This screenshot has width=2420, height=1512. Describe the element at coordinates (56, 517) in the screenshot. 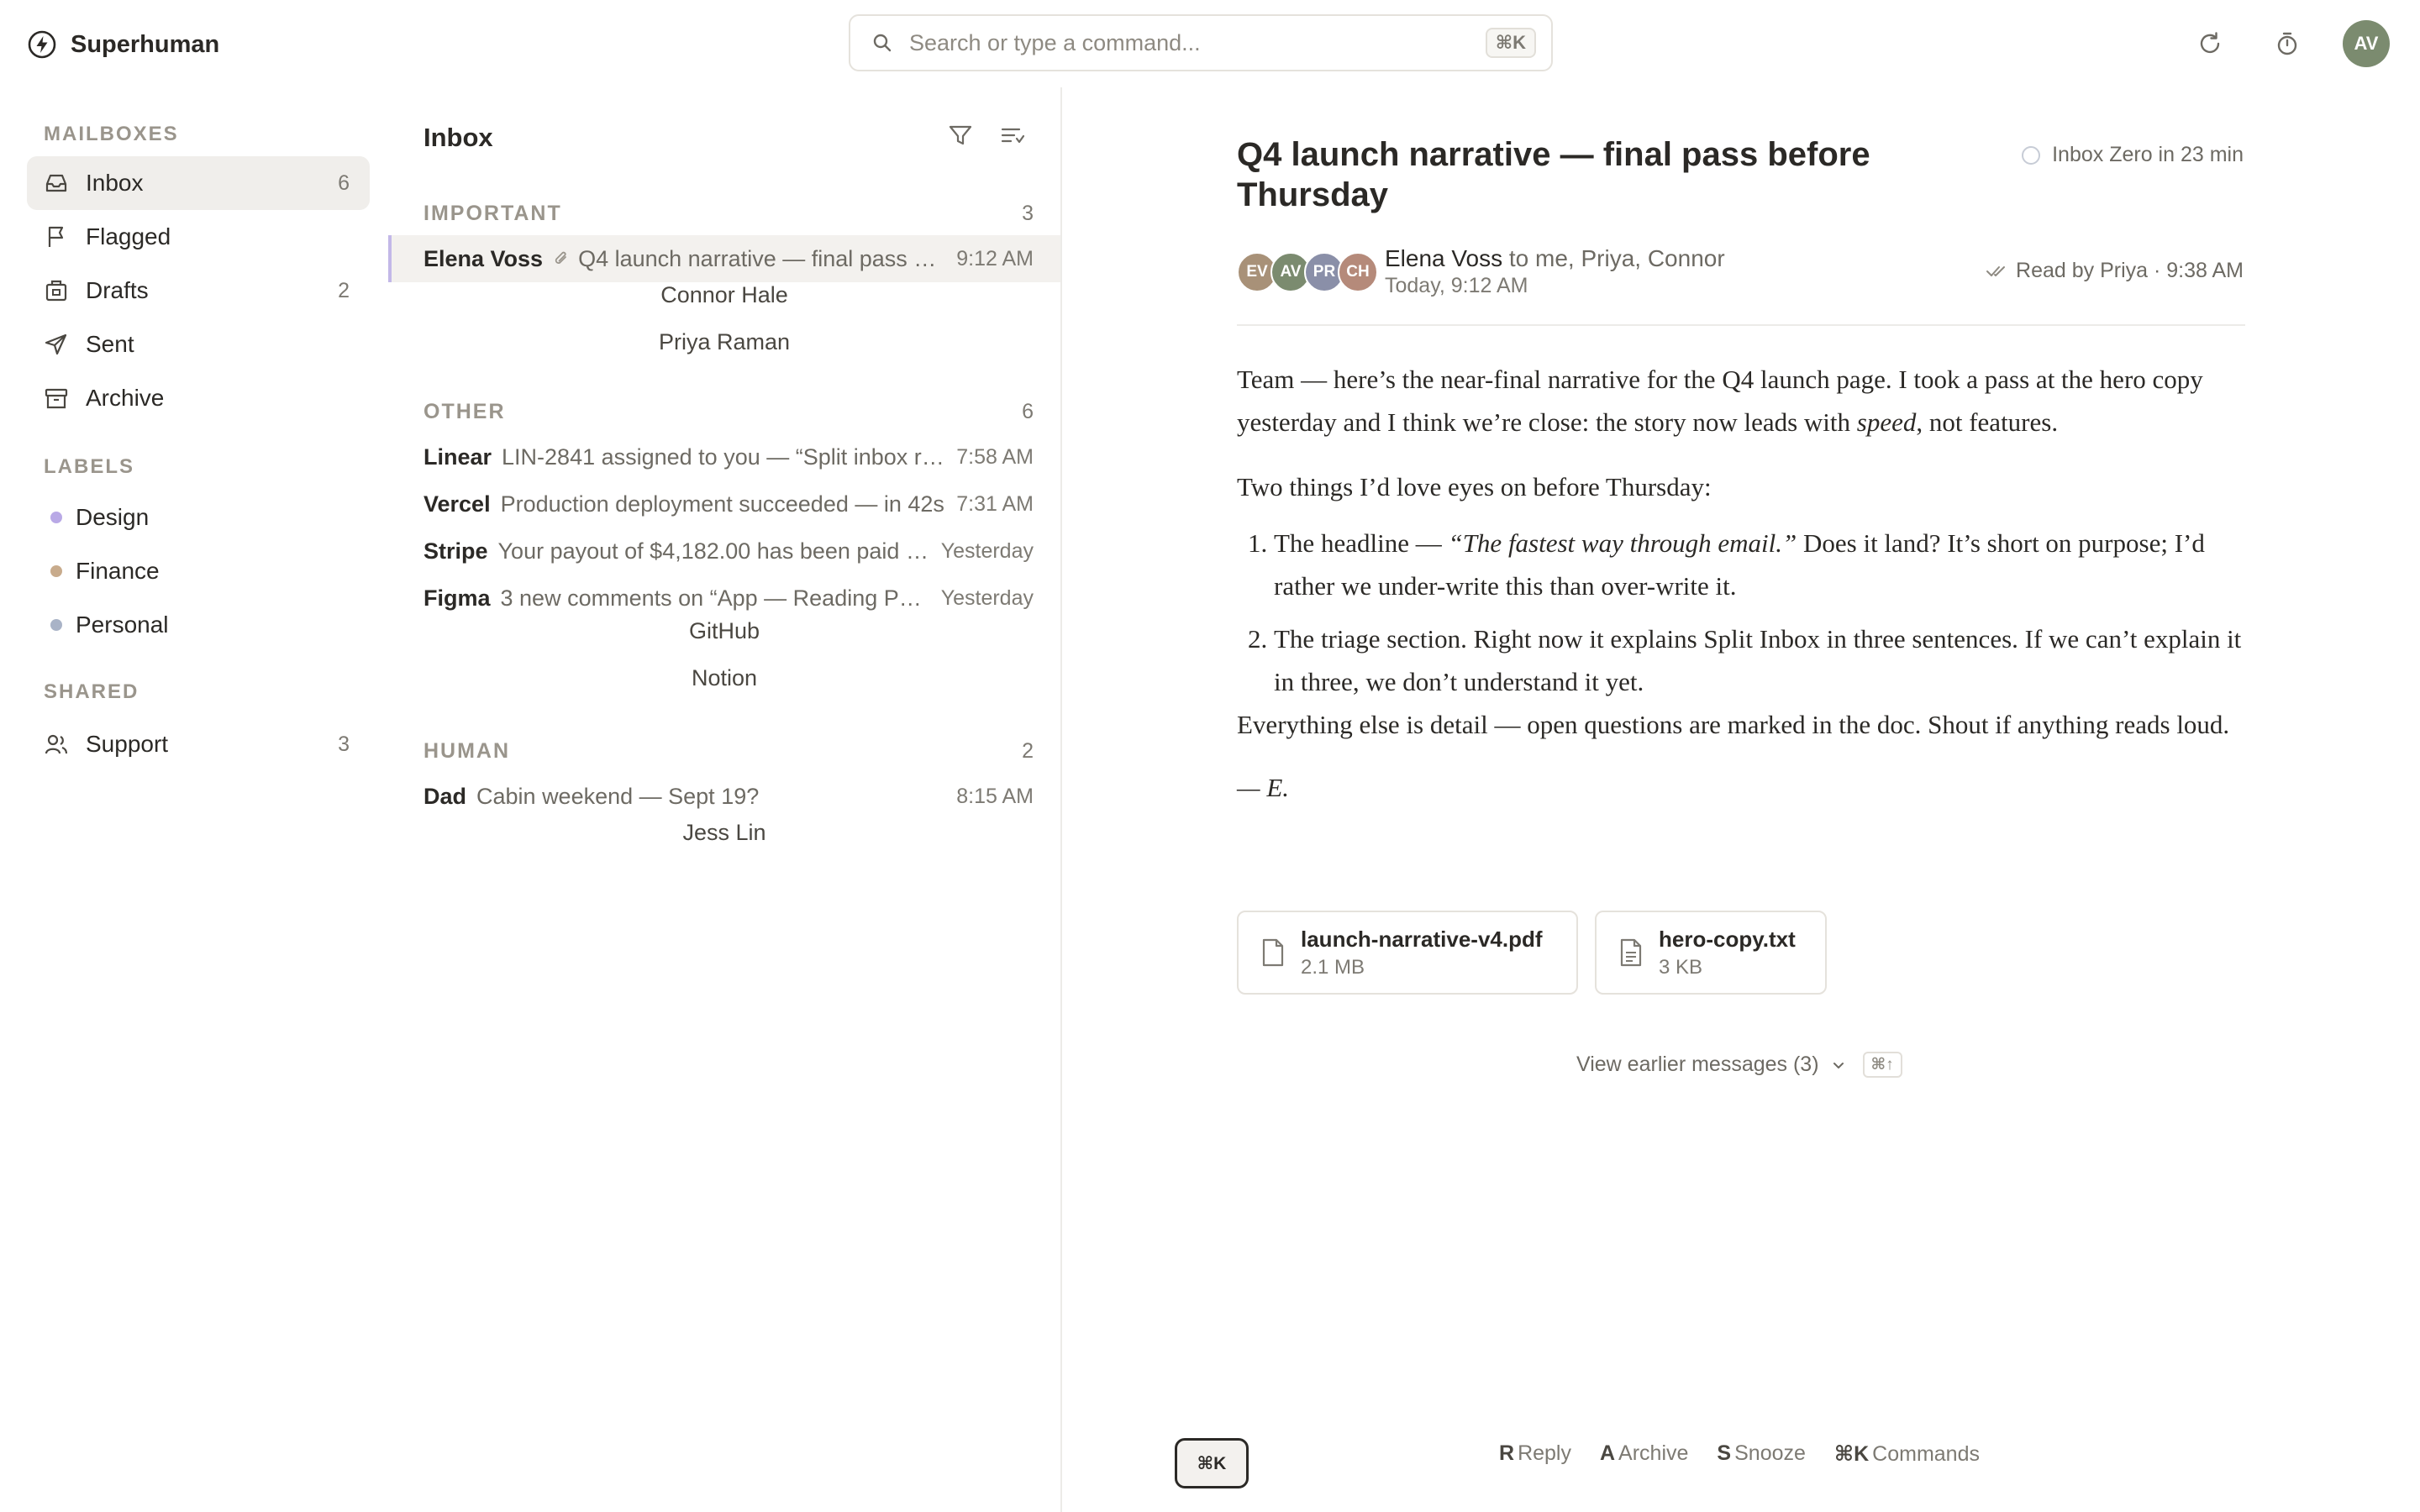

I see `label-color-dot` at that location.